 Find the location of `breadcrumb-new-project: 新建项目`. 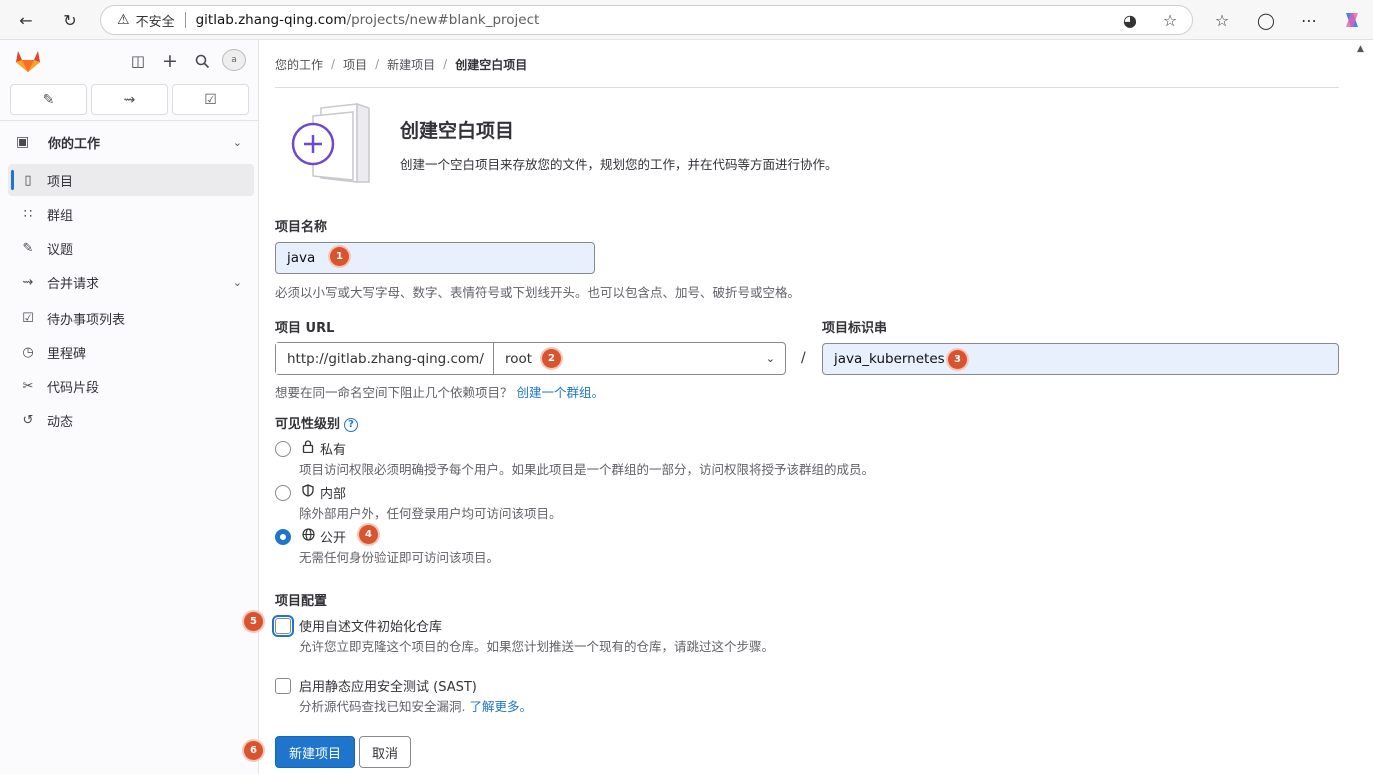

breadcrumb-new-project: 新建项目 is located at coordinates (411, 64).